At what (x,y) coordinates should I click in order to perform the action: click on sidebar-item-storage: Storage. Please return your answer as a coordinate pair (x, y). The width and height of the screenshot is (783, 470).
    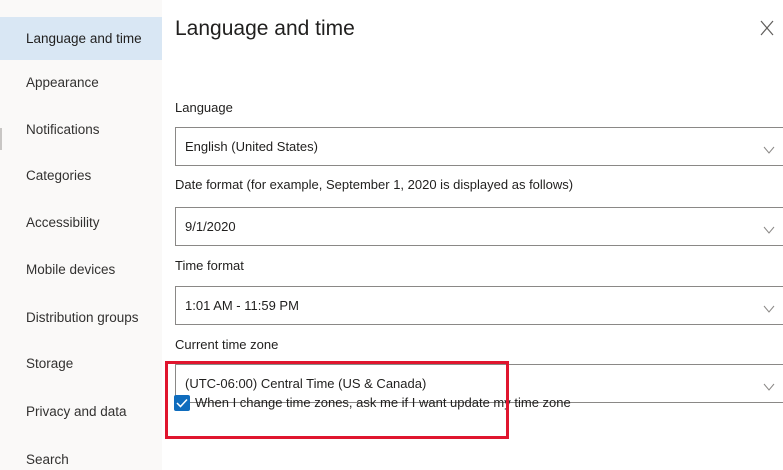
    Looking at the image, I should click on (81, 364).